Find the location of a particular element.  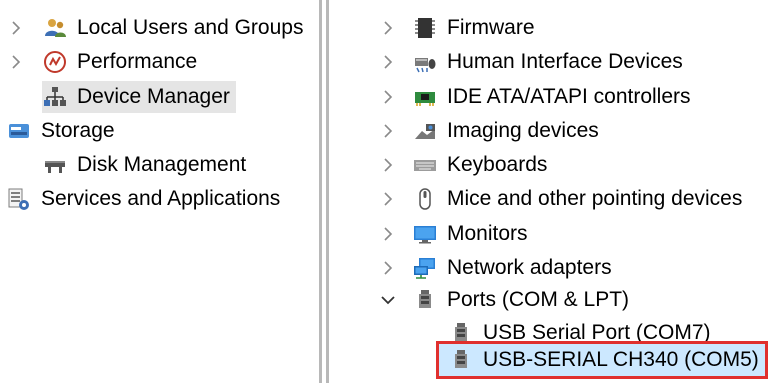

device-category-mice: Mice and other pointing devices is located at coordinates (577, 199).